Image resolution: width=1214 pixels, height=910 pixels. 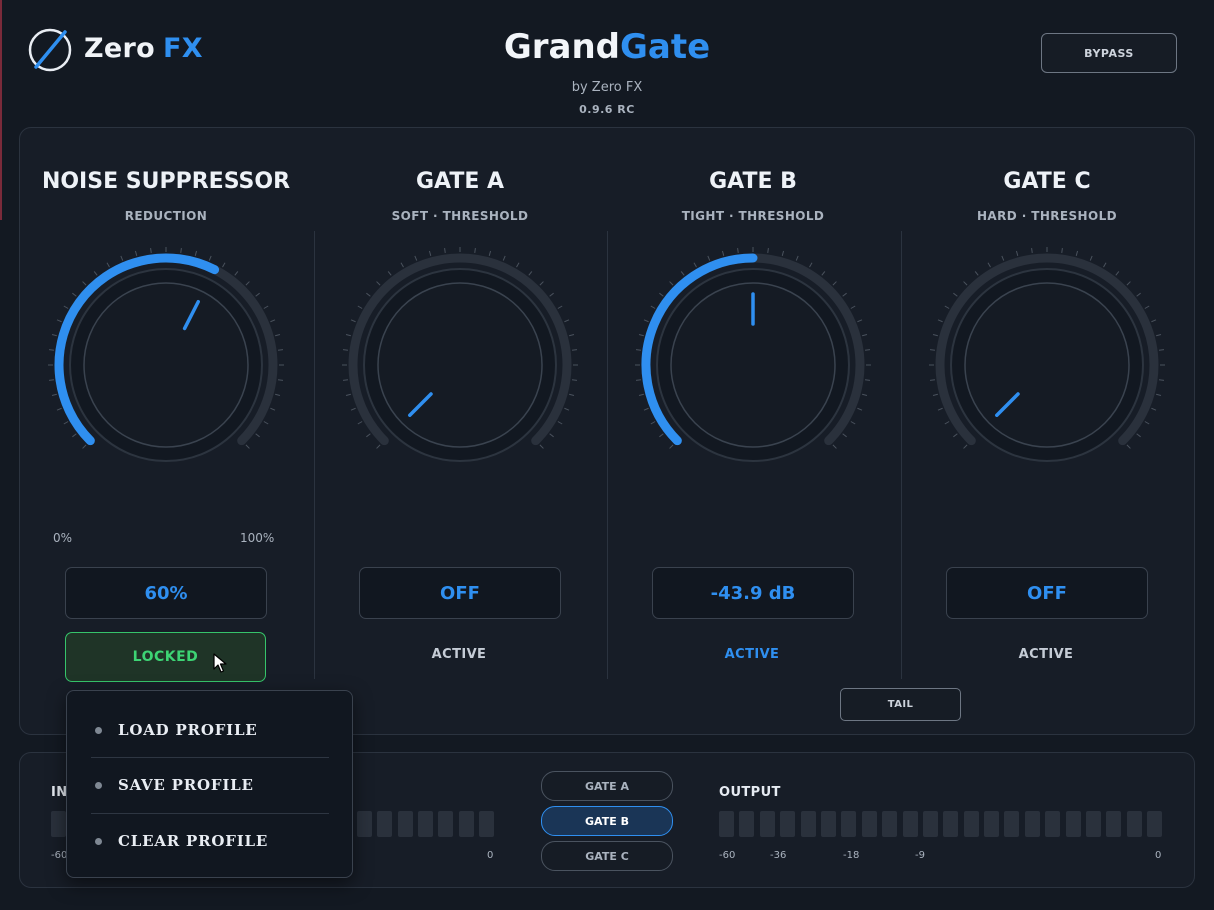 What do you see at coordinates (752, 654) in the screenshot?
I see `gate-b-active-toggle: ACTIVE` at bounding box center [752, 654].